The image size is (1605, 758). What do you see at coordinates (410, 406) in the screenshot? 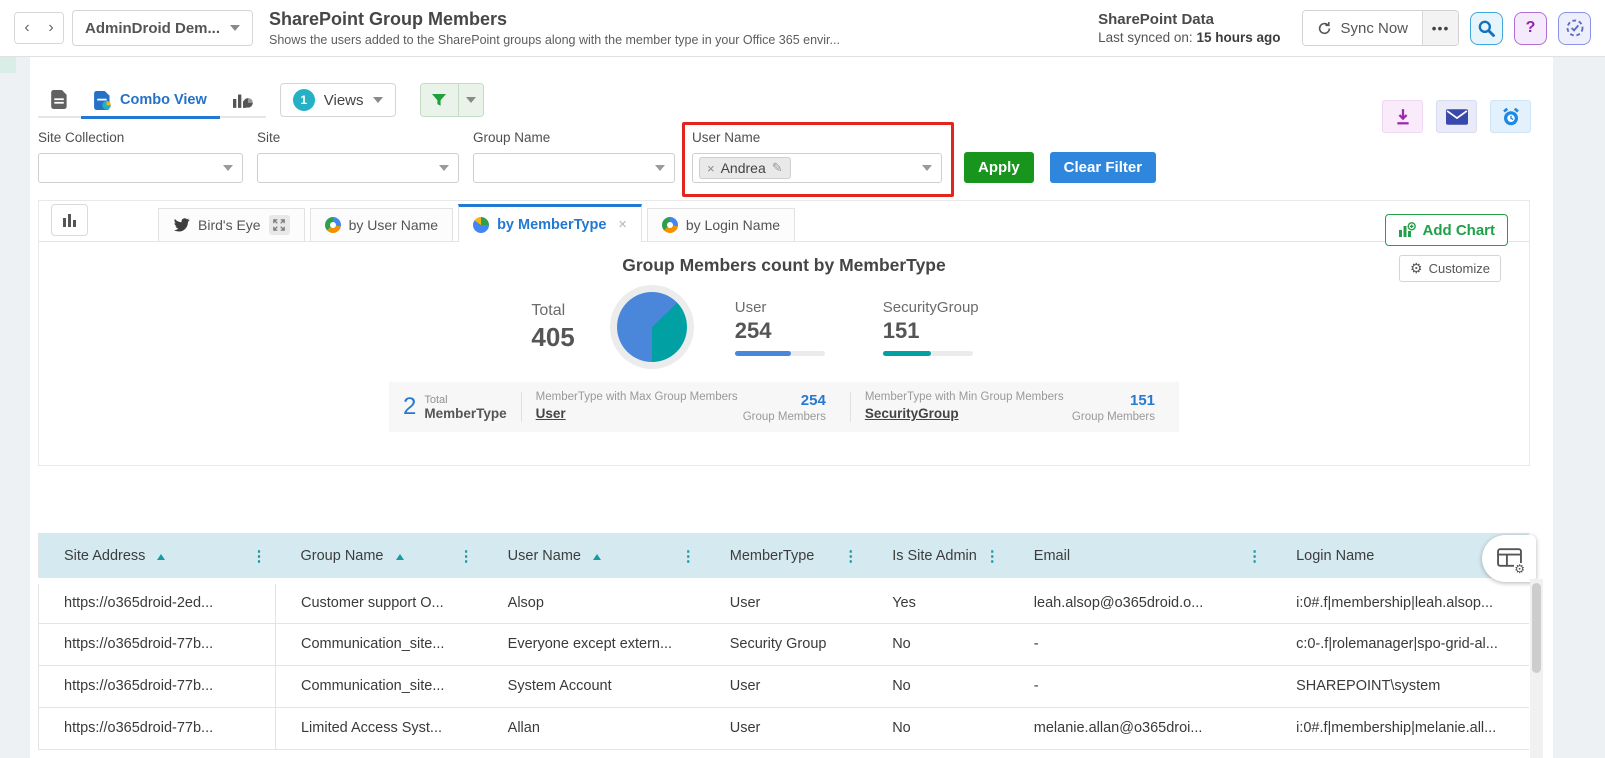
I see `summary-count: 2` at bounding box center [410, 406].